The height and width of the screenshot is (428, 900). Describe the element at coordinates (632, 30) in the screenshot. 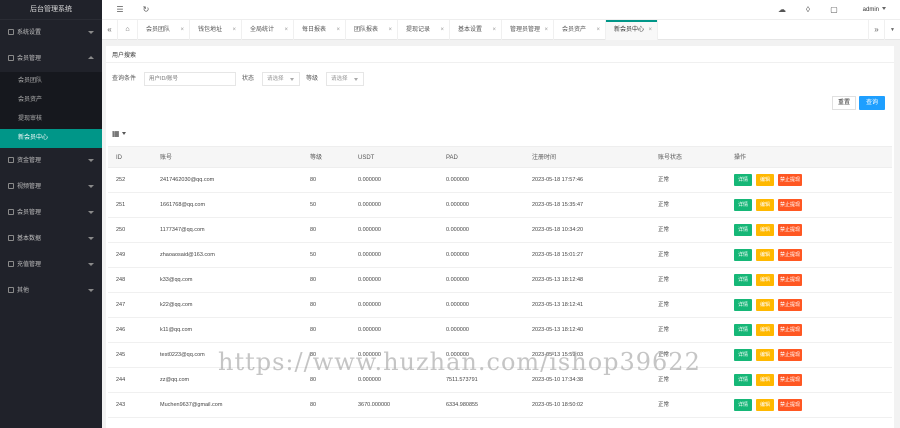

I see `tab-9: 新会员中心 ×` at that location.